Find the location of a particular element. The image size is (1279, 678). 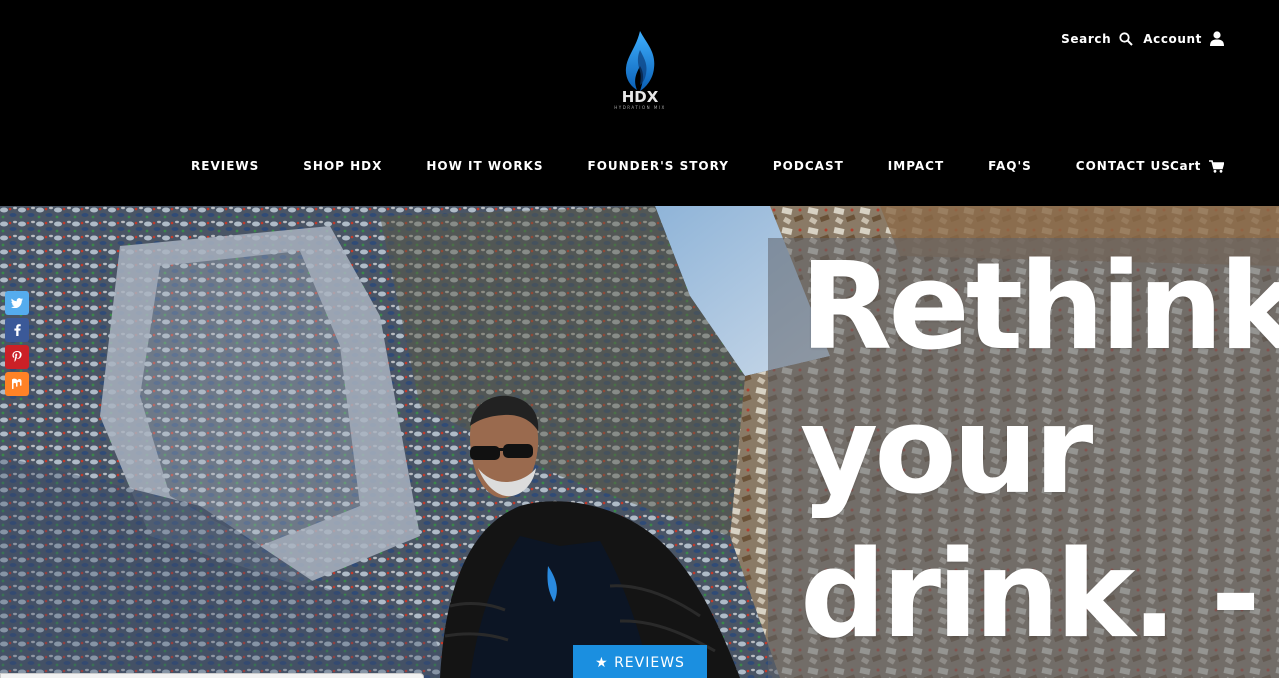

reviews-tab-label: ★ REVIEWS is located at coordinates (640, 663).